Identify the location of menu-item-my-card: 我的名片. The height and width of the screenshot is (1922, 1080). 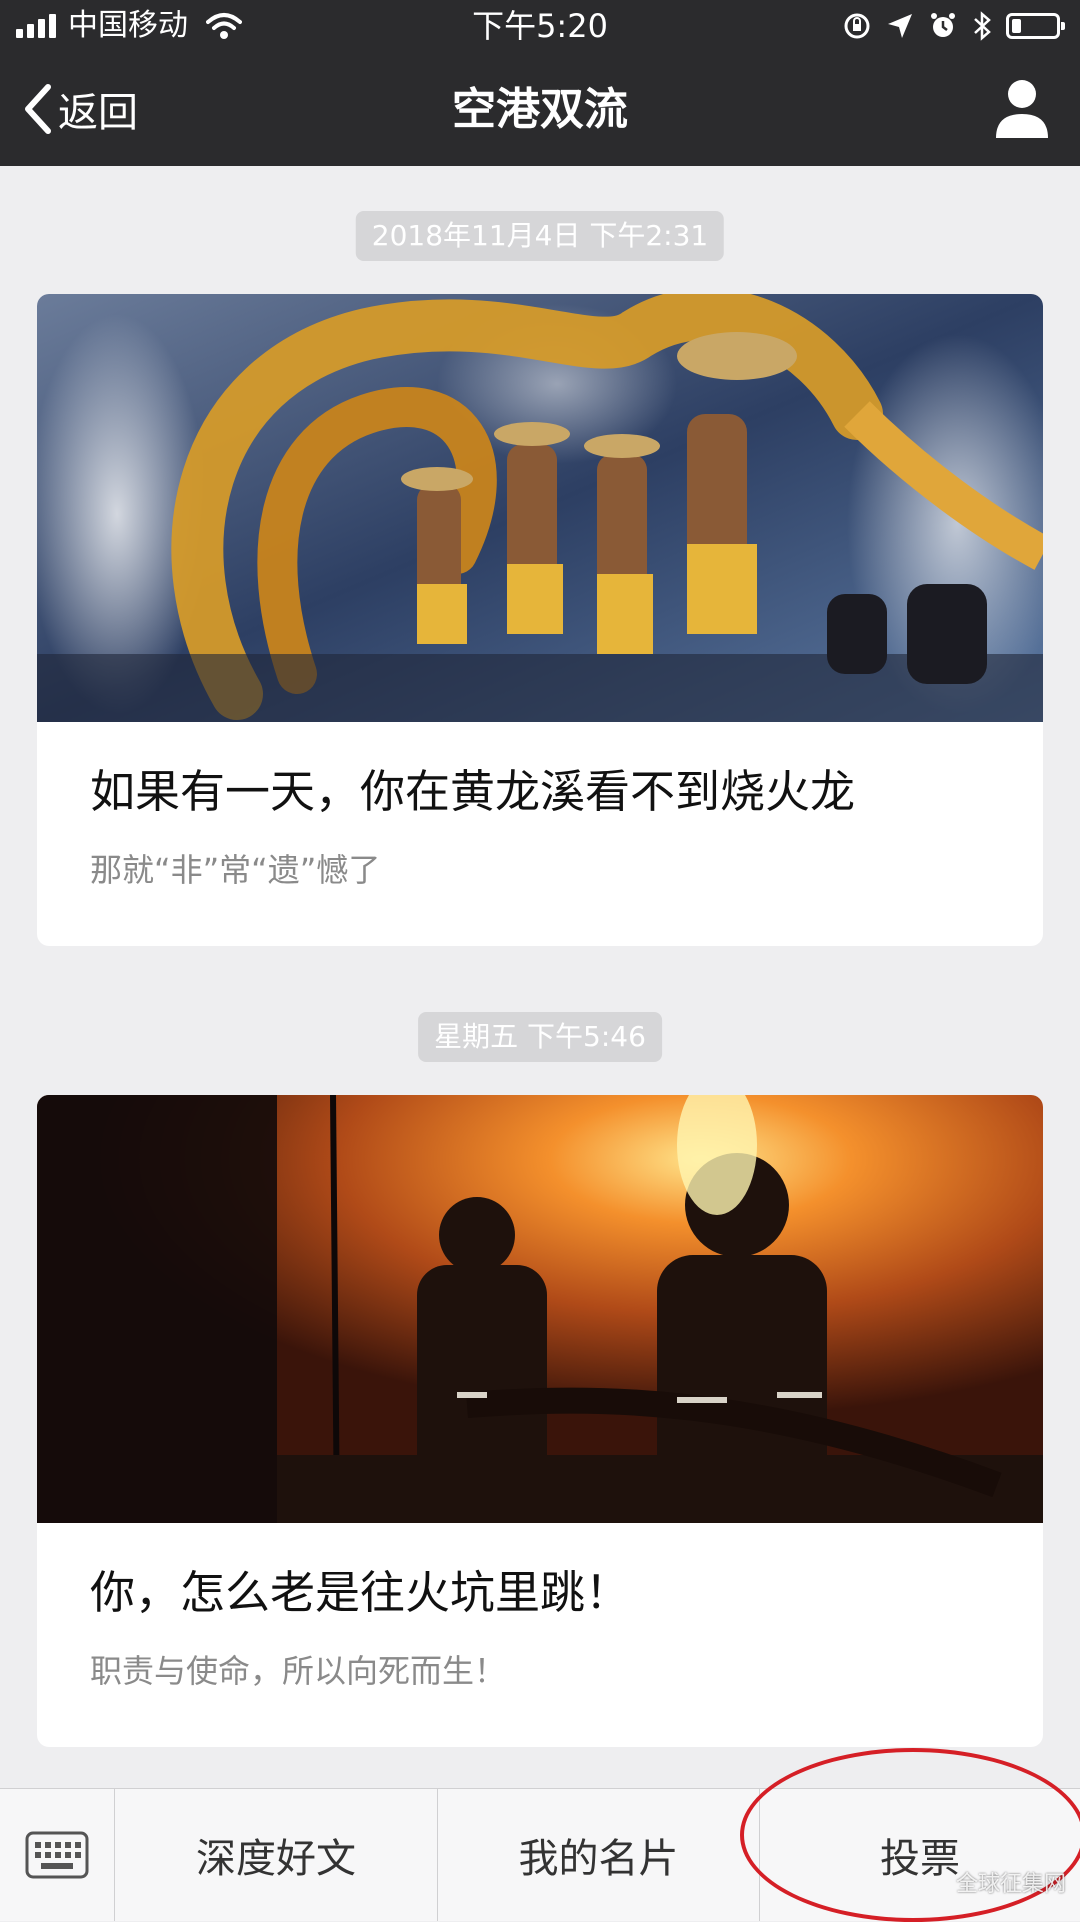
(598, 1855).